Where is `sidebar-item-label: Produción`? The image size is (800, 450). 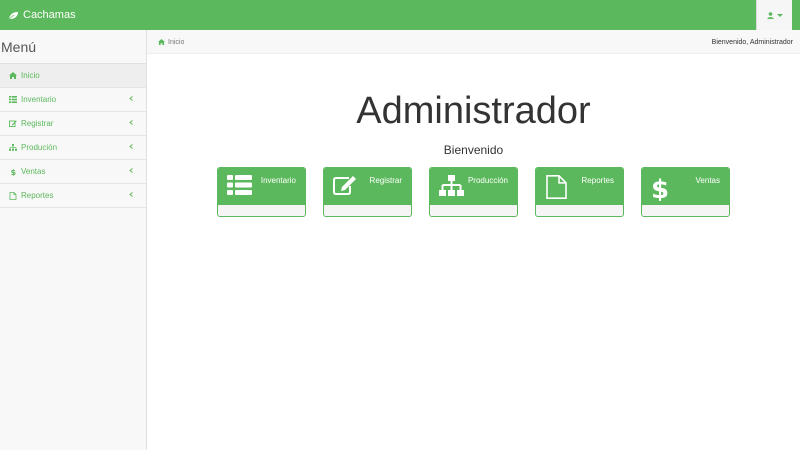 sidebar-item-label: Produción is located at coordinates (39, 147).